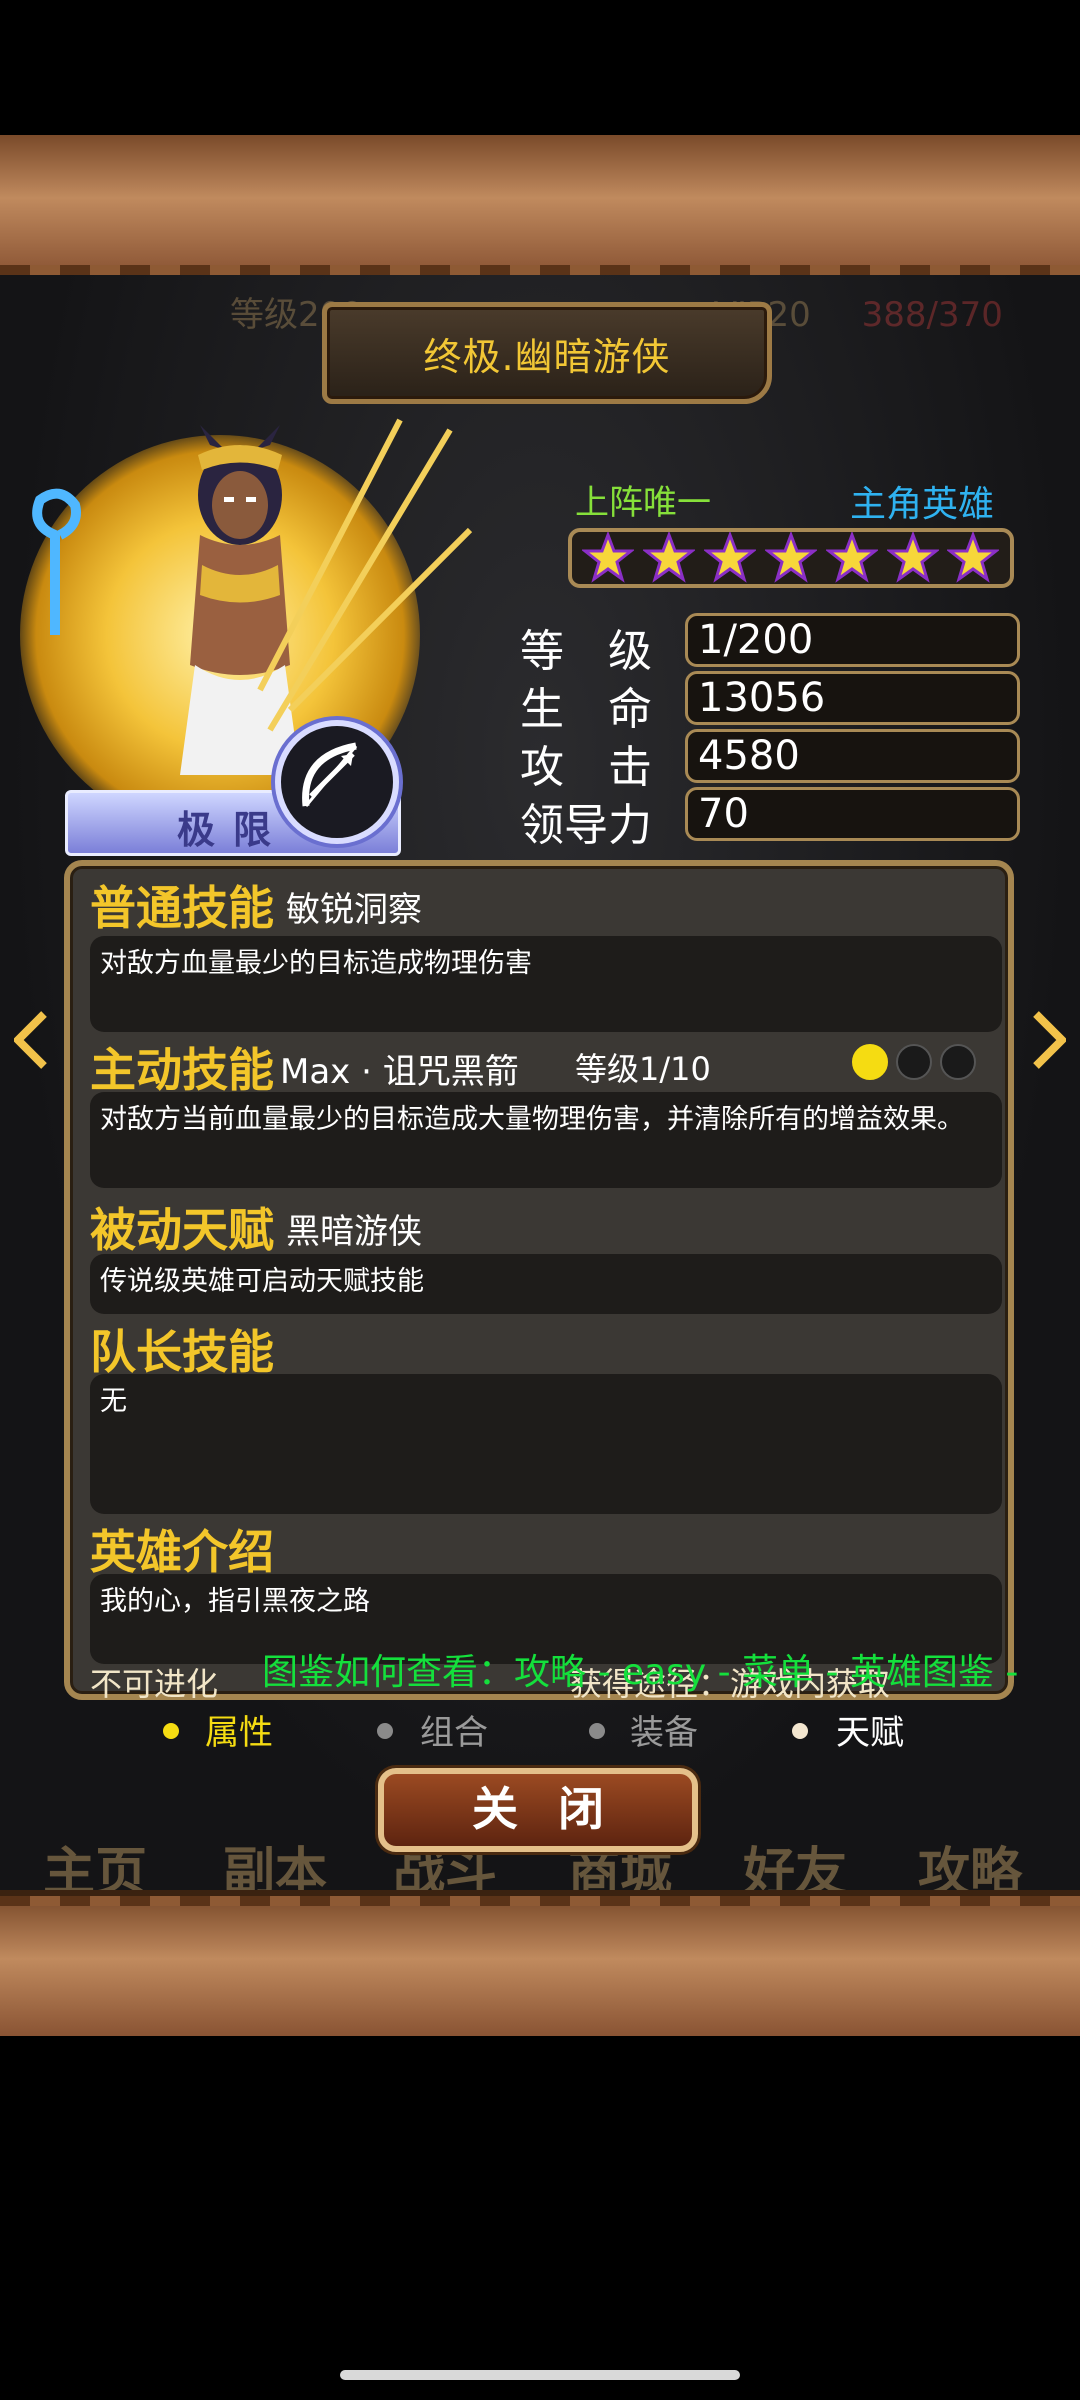 Image resolution: width=1080 pixels, height=2400 pixels. What do you see at coordinates (586, 651) in the screenshot?
I see `stat-level-label: 等 级` at bounding box center [586, 651].